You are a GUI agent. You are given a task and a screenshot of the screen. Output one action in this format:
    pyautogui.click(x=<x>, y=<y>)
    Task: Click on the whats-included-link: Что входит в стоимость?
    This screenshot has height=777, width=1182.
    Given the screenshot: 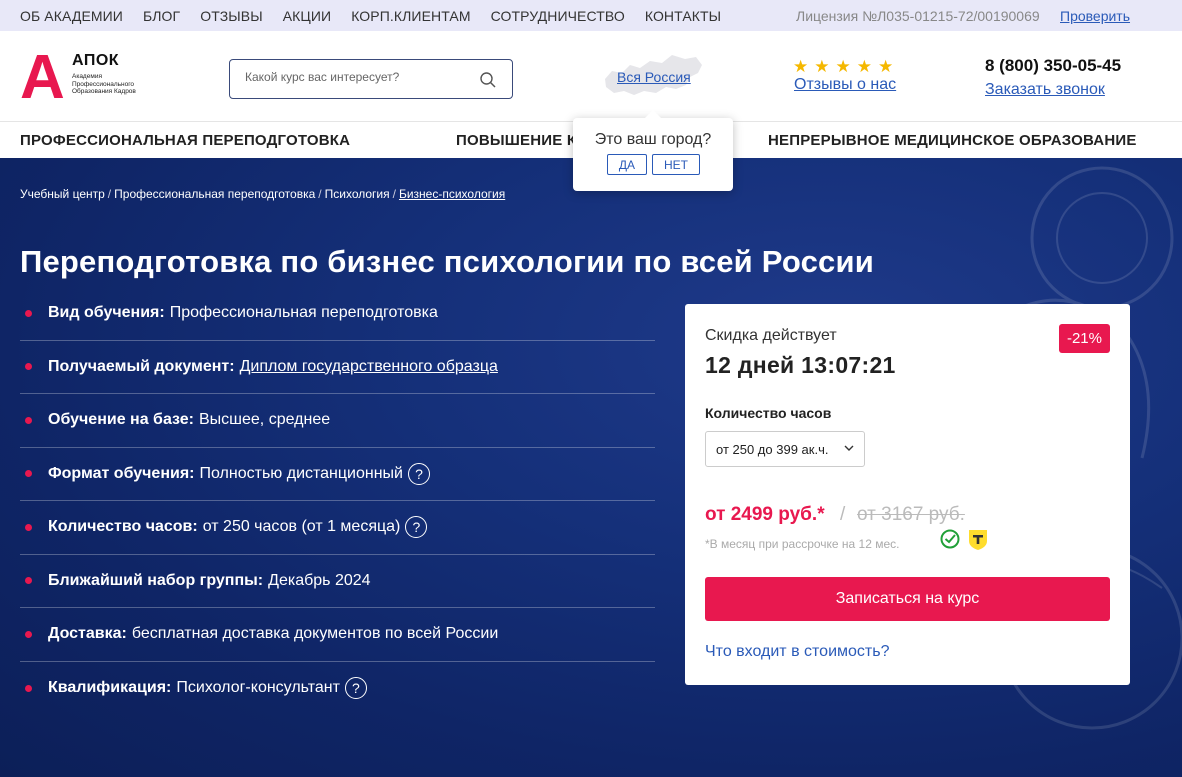 What is the action you would take?
    pyautogui.click(x=797, y=652)
    